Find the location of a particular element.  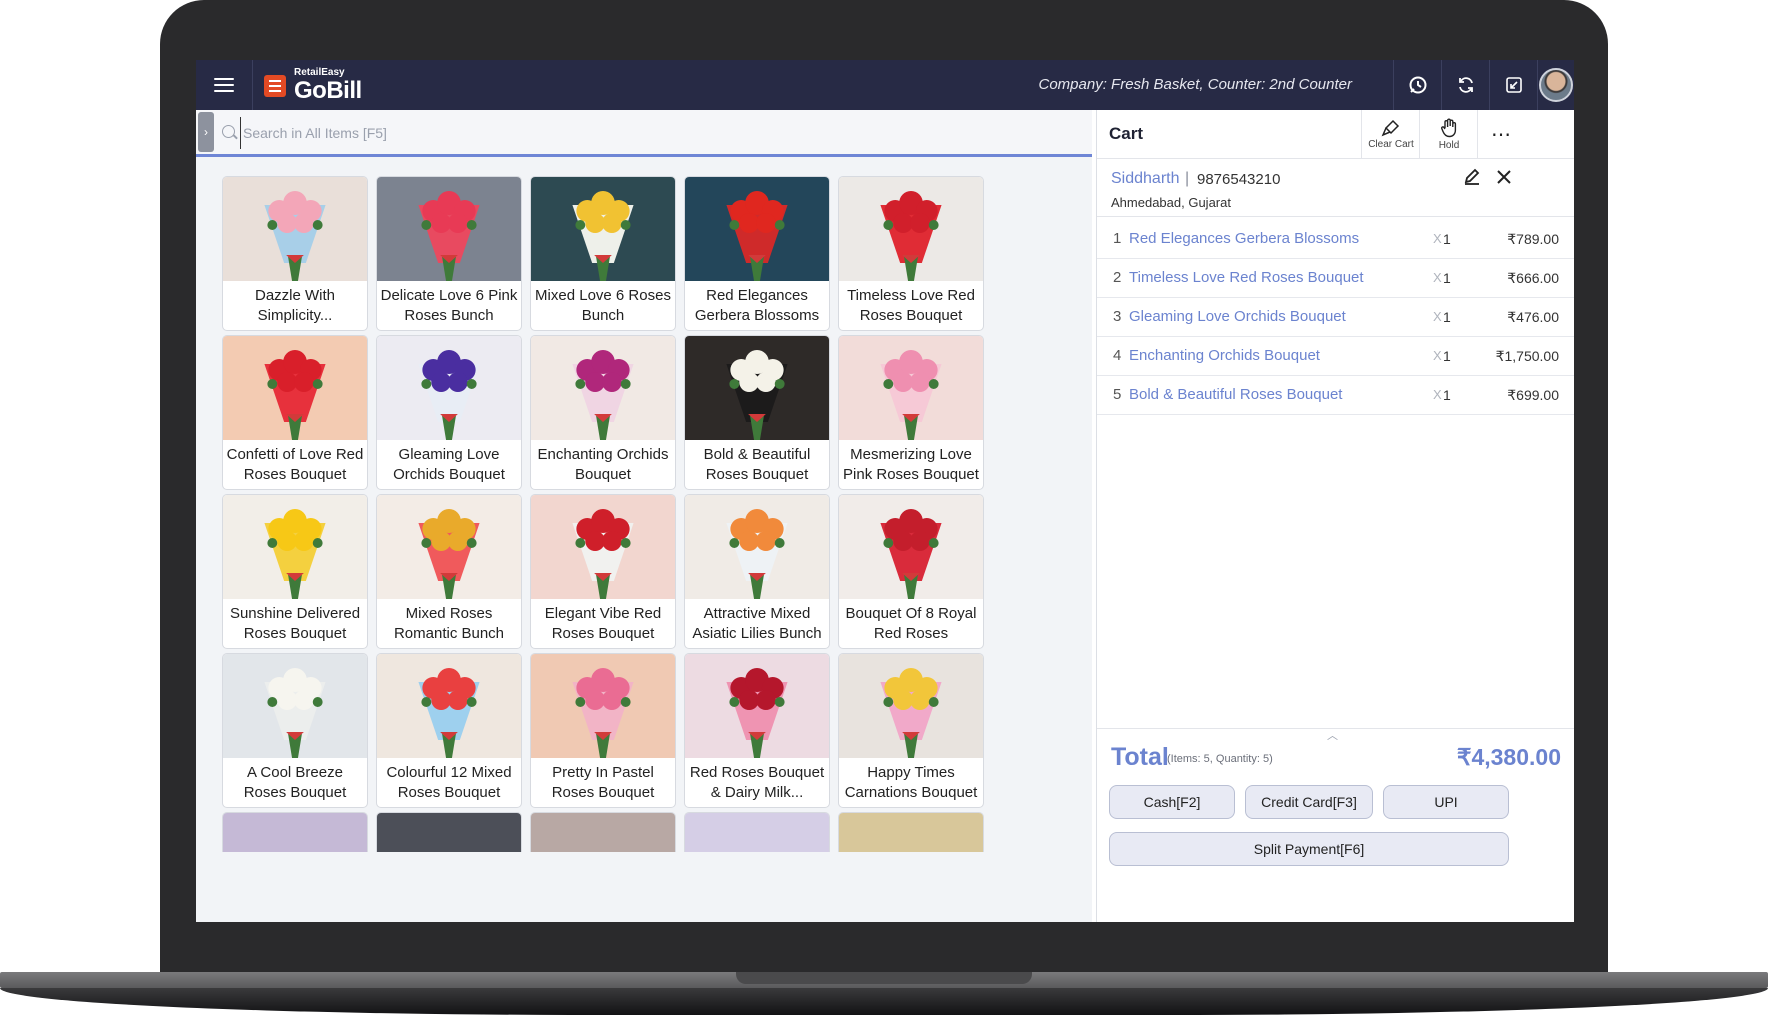

cart-item-index: 2 is located at coordinates (1117, 277).